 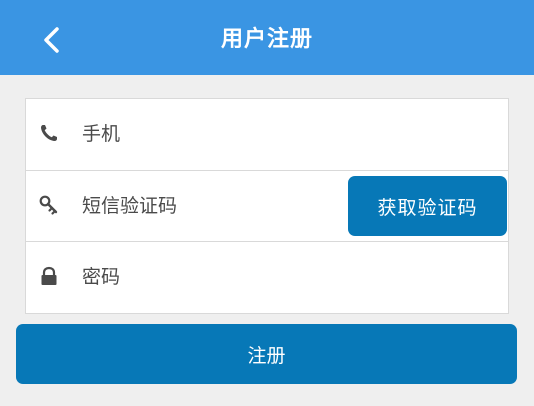 I want to click on sms-code-input, so click(x=212, y=206).